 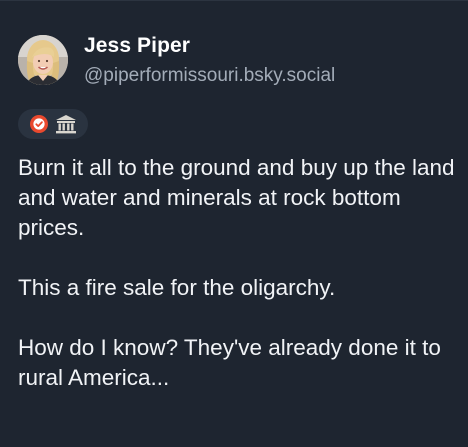 I want to click on profile-badges, so click(x=53, y=124).